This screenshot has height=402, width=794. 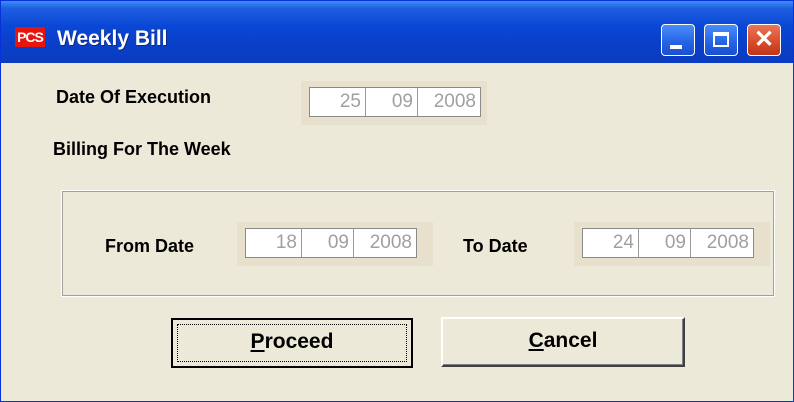 I want to click on to-date-field: 24 09 2008, so click(x=668, y=243).